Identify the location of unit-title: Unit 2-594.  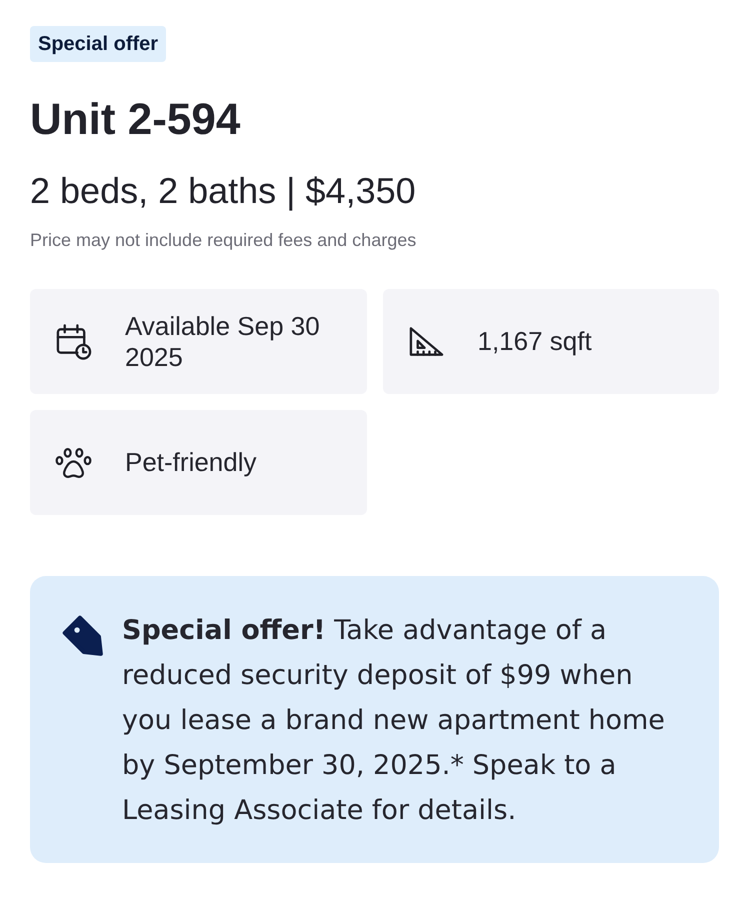
(136, 120).